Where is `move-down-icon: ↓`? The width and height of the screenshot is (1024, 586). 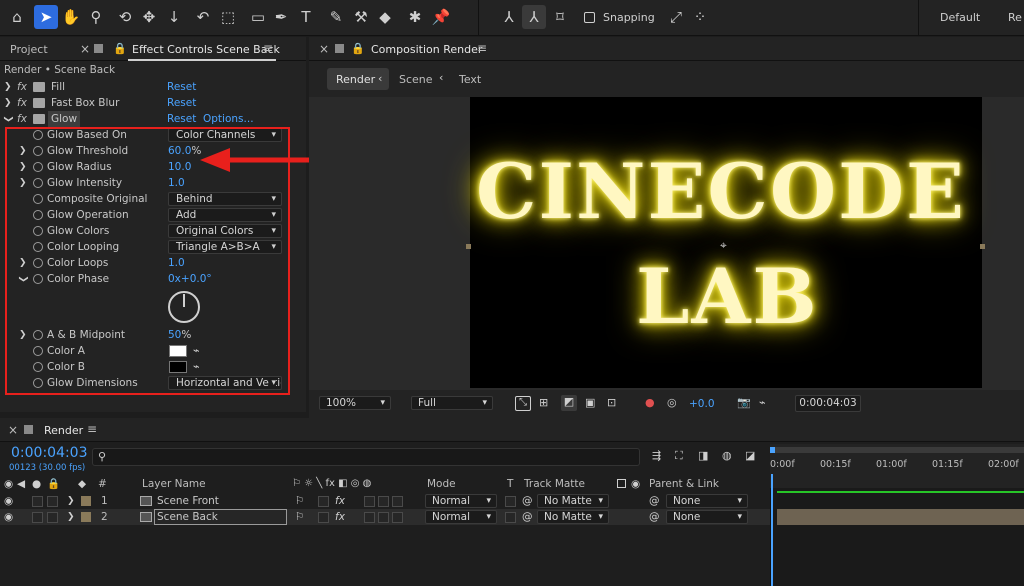 move-down-icon: ↓ is located at coordinates (174, 17).